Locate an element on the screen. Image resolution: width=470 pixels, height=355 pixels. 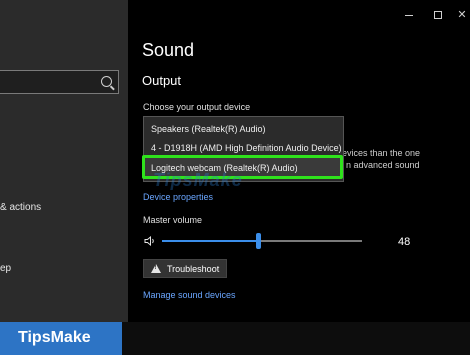
volume-value: 48 is located at coordinates (404, 242).